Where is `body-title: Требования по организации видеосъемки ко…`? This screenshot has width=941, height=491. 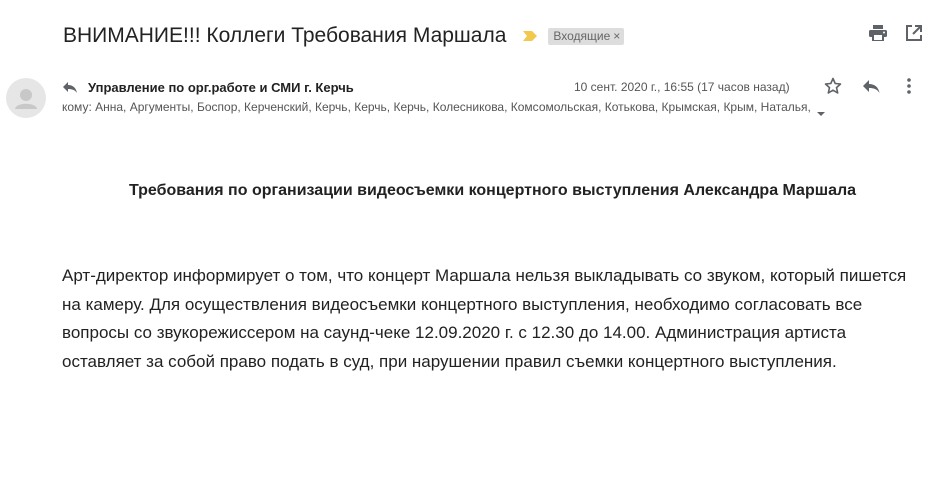 body-title: Требования по организации видеосъемки ко… is located at coordinates (492, 190).